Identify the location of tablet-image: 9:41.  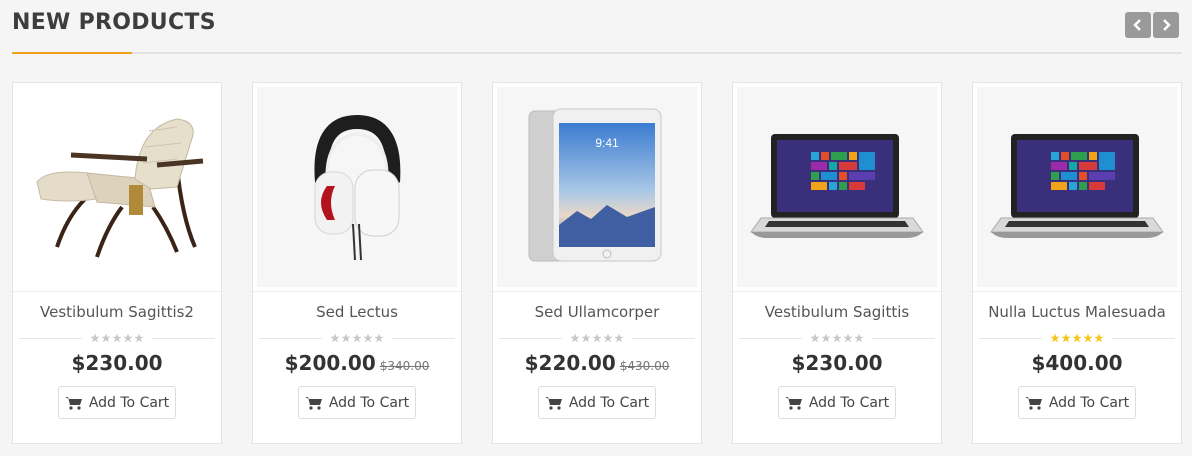
(595, 185).